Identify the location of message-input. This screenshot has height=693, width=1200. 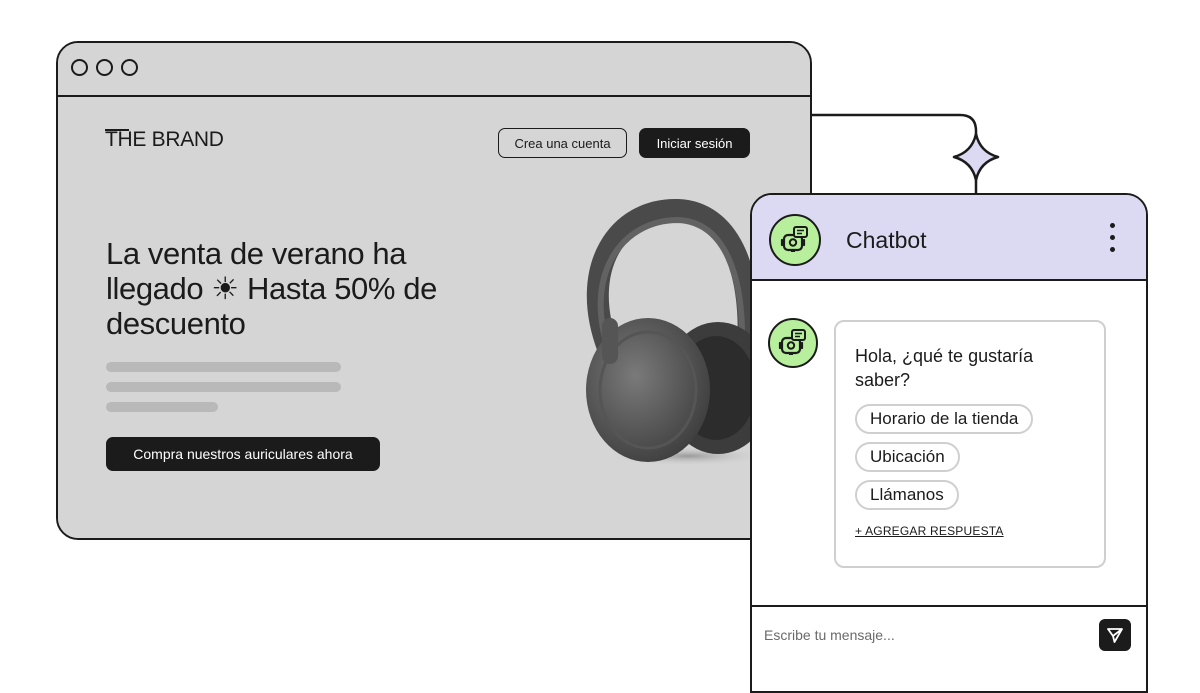
(914, 635).